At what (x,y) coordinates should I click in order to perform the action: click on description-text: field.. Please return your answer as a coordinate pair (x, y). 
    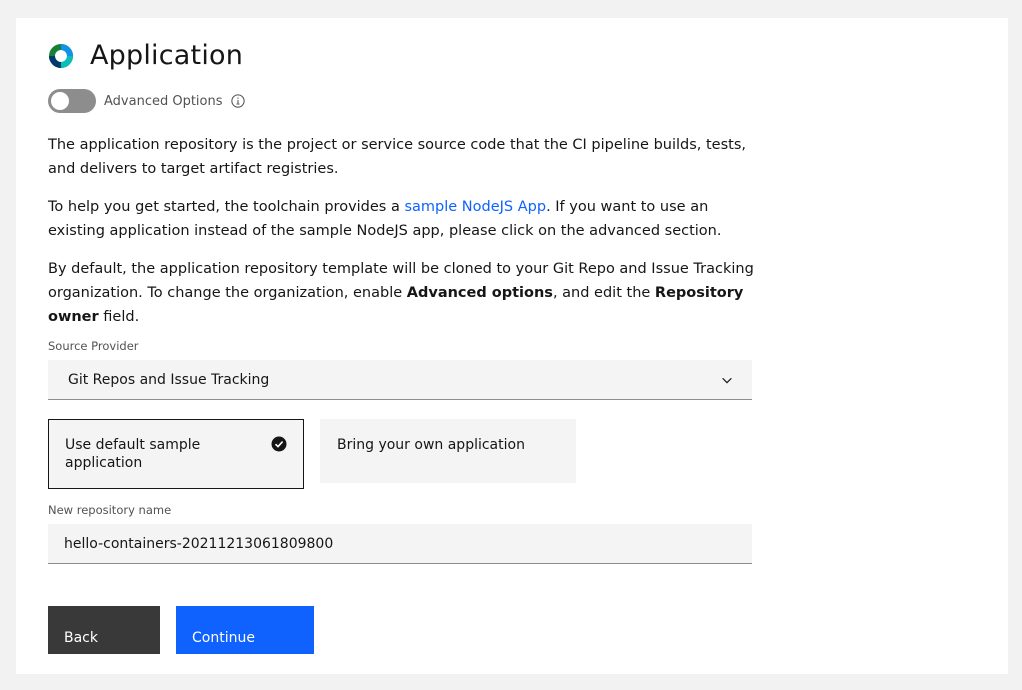
    Looking at the image, I should click on (119, 317).